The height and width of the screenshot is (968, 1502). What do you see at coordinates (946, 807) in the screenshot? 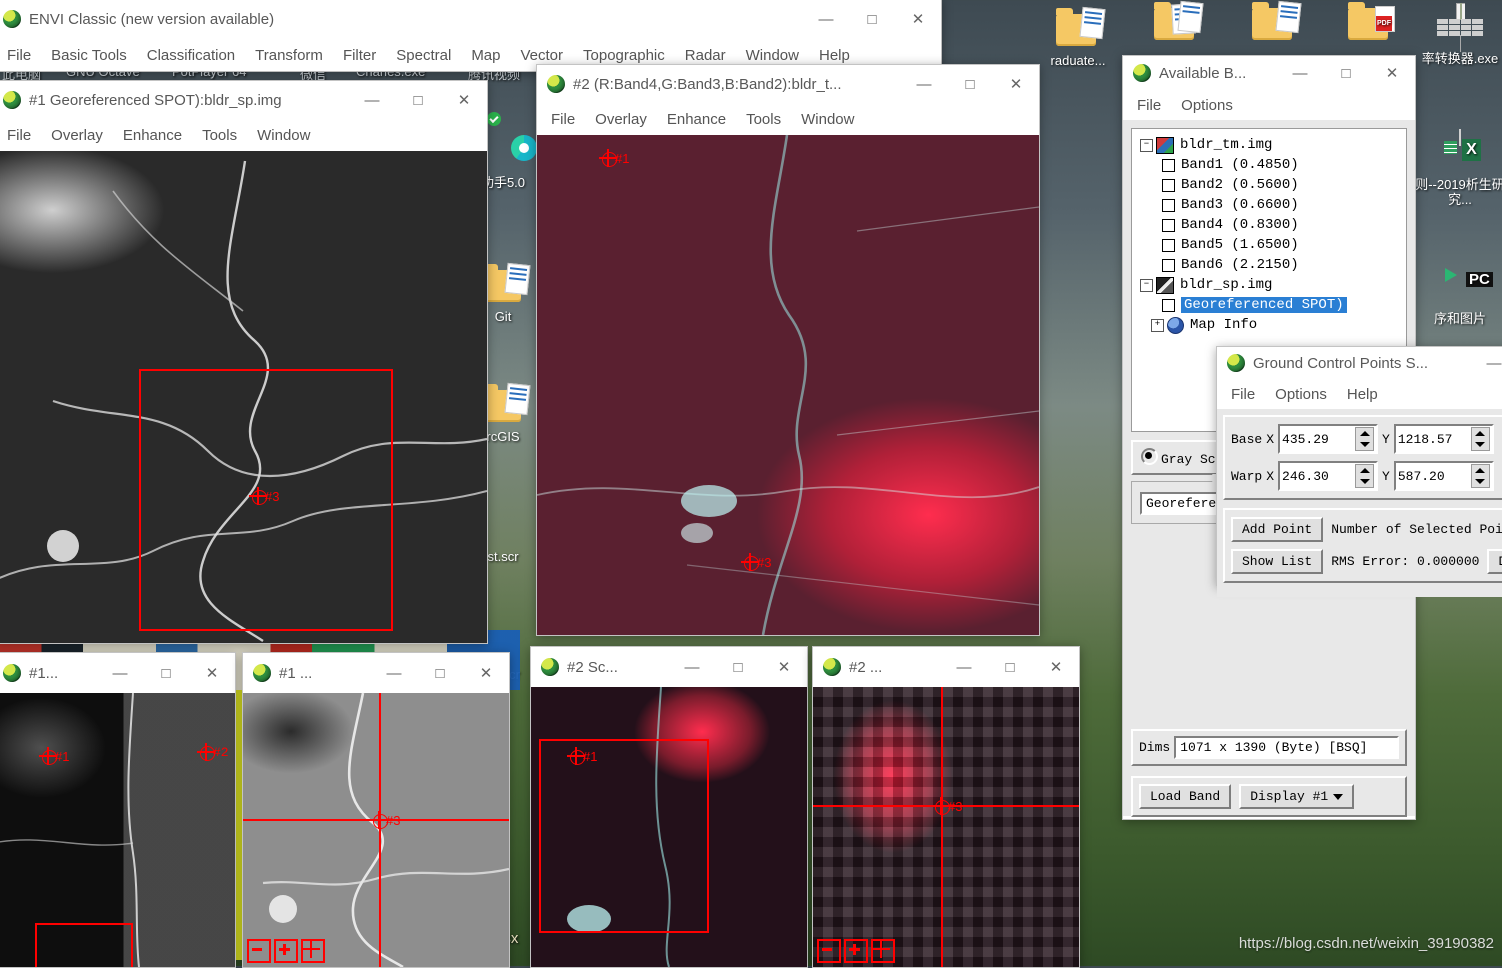
I see `zoom-window-2: #2 ... — □ ✕ #3` at bounding box center [946, 807].